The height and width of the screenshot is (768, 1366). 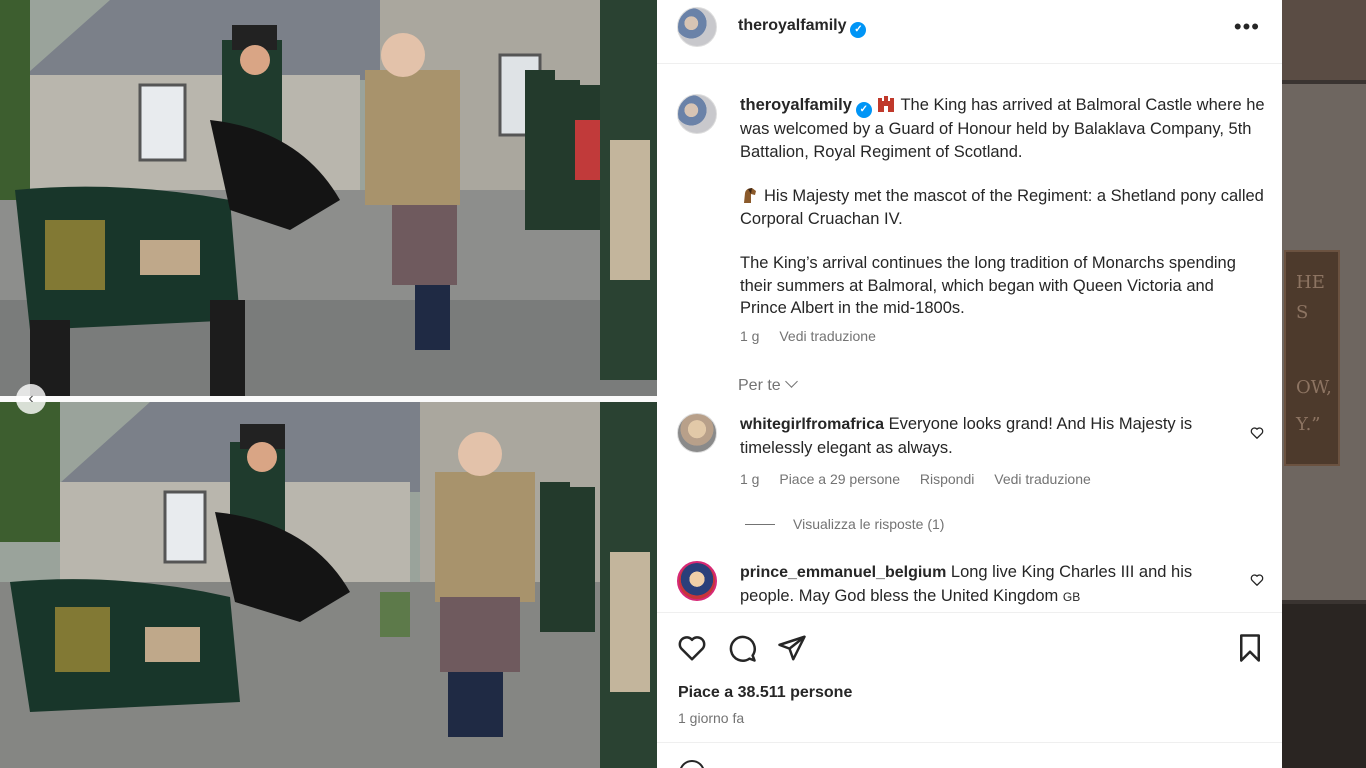 What do you see at coordinates (969, 755) in the screenshot?
I see `add-comment-bar` at bounding box center [969, 755].